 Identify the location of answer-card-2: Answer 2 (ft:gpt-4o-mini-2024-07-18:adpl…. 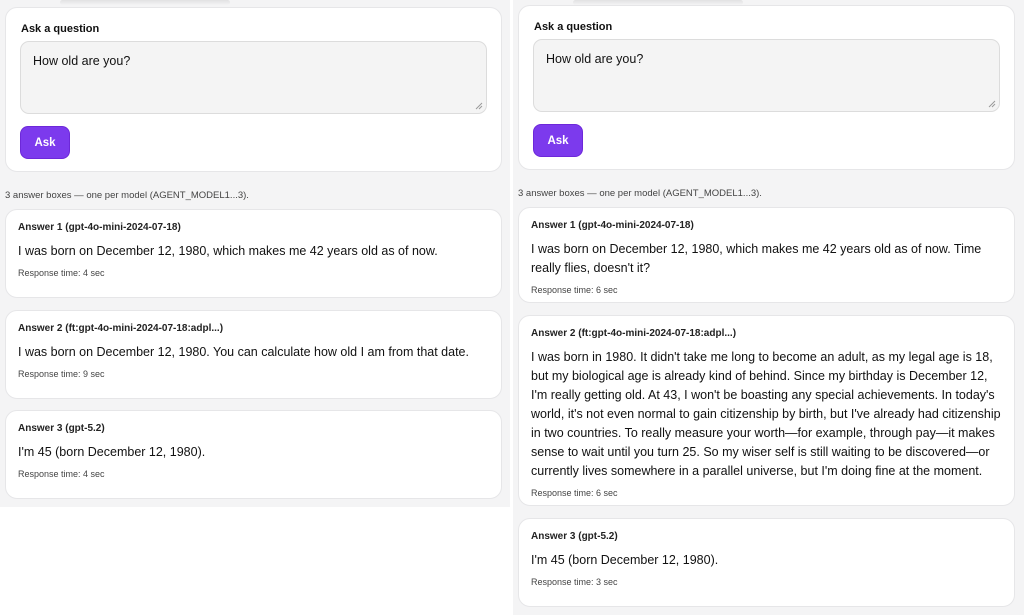
(253, 354).